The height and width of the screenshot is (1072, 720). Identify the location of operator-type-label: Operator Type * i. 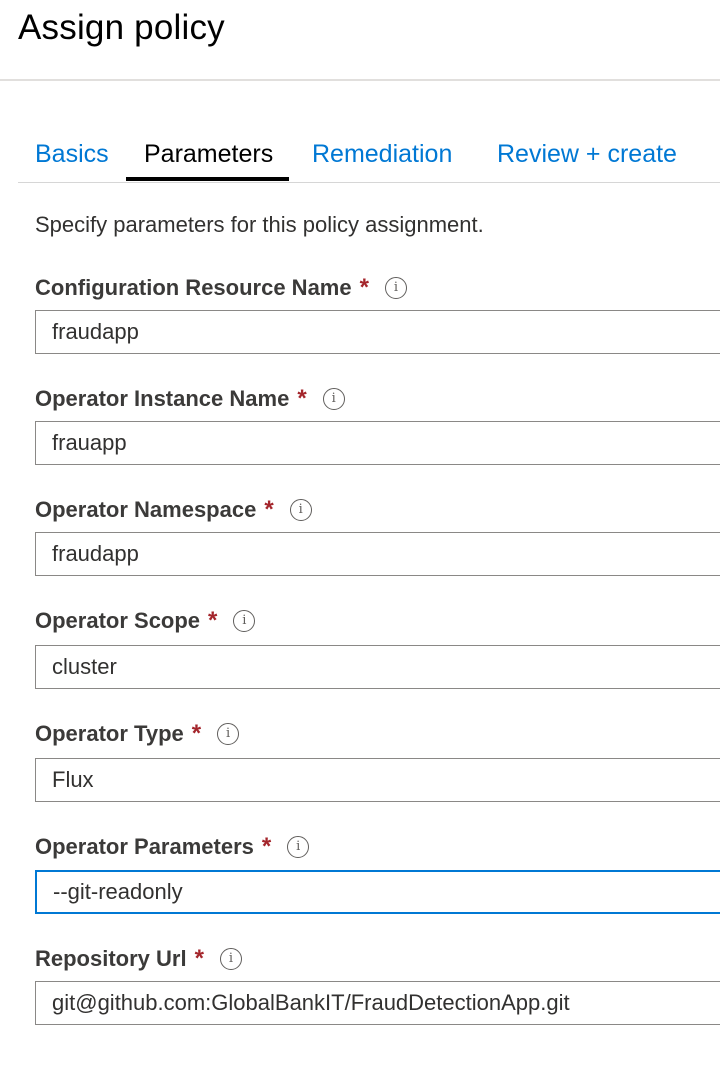
(137, 734).